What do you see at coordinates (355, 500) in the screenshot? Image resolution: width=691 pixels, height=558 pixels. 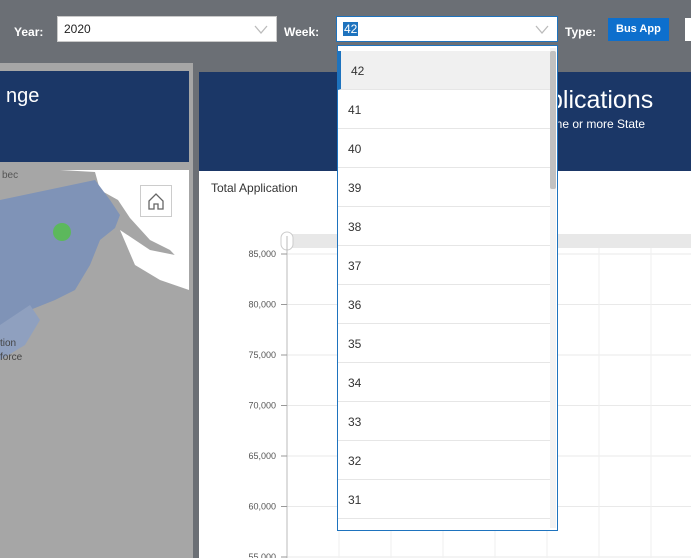 I see `week-option-label: 31` at bounding box center [355, 500].